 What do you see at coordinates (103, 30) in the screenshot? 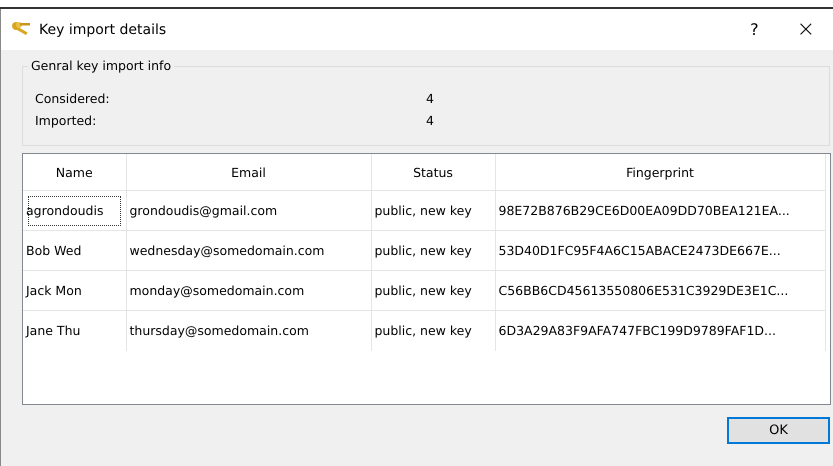
I see `window-title: Key import details` at bounding box center [103, 30].